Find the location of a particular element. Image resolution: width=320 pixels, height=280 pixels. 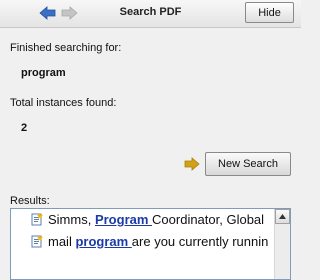

result-text-after: are you currently runnin is located at coordinates (200, 241).